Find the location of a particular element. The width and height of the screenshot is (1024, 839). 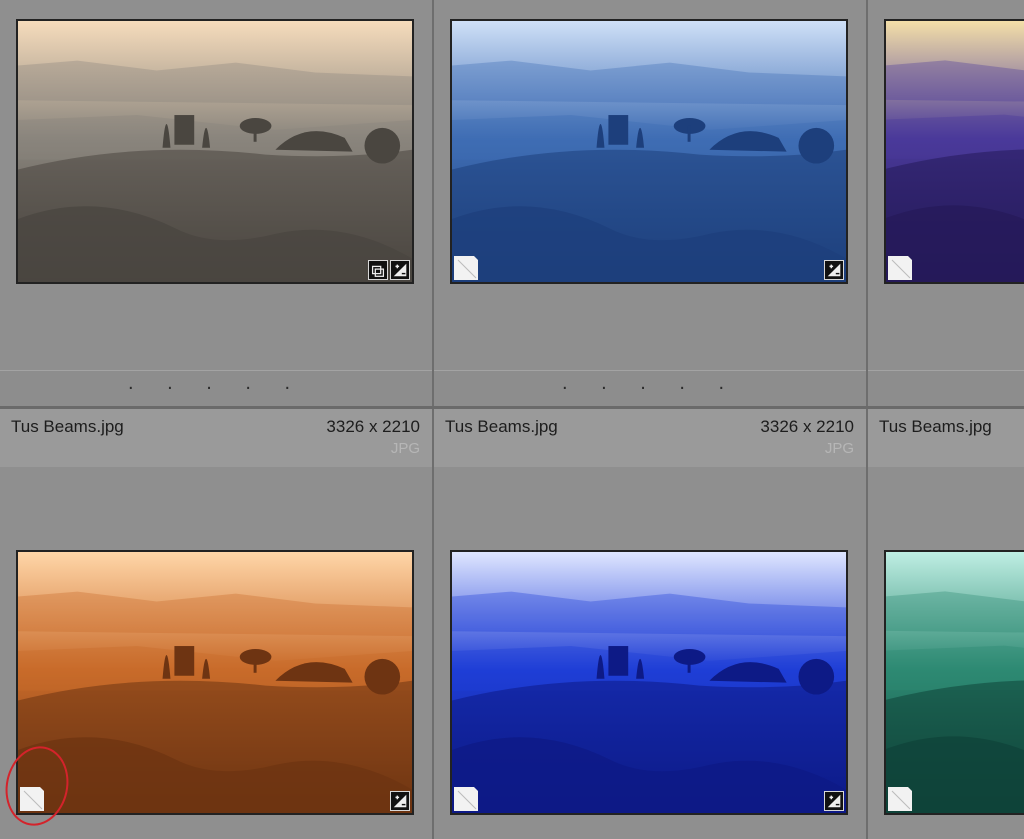

photo-info-2: Tus Beams.jpg 3326 x 2210 JPG is located at coordinates (650, 438).